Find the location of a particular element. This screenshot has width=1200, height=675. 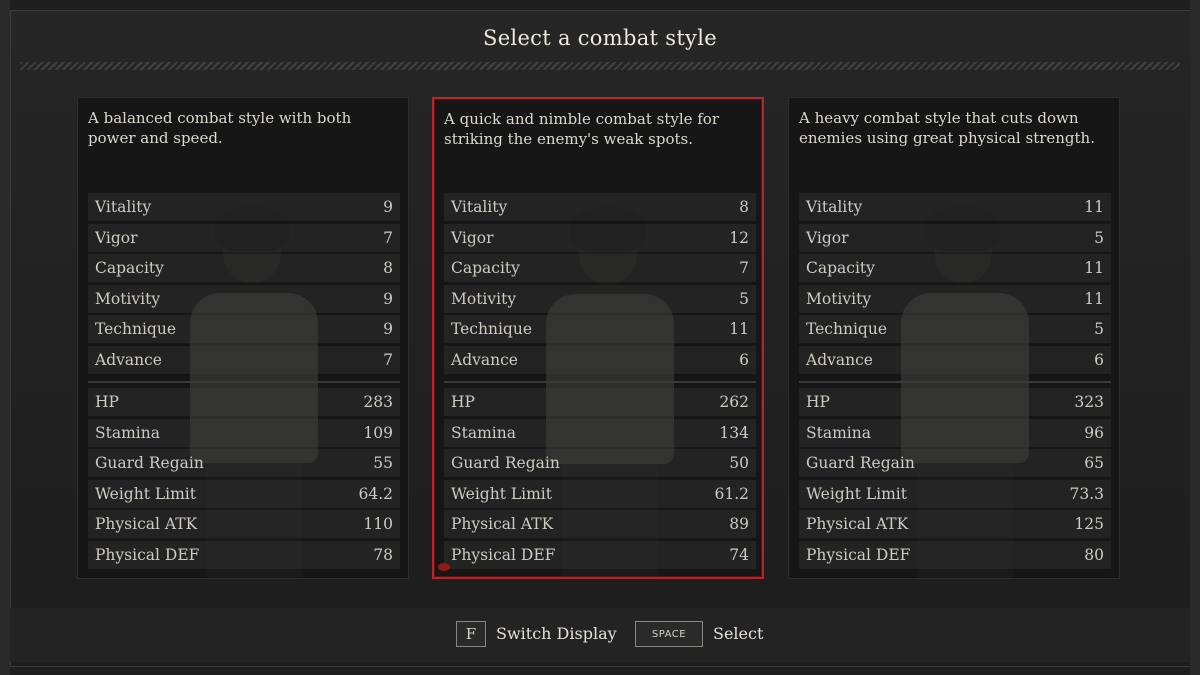

stat-value: 109 is located at coordinates (378, 432).